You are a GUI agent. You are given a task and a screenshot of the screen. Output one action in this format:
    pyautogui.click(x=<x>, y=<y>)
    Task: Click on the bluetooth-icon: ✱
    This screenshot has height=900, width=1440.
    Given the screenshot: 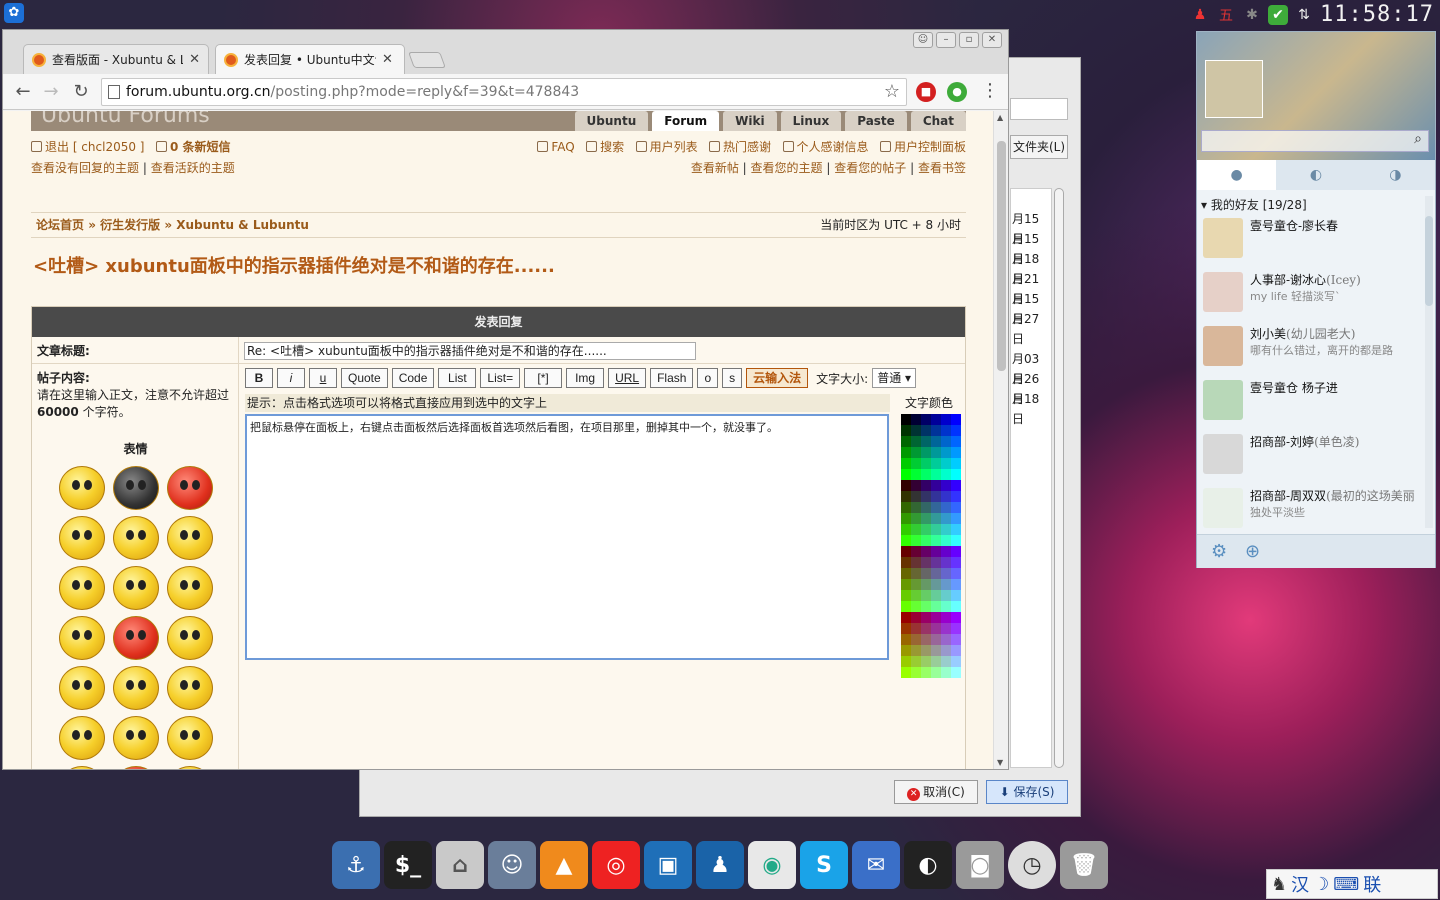 What is the action you would take?
    pyautogui.click(x=1252, y=15)
    